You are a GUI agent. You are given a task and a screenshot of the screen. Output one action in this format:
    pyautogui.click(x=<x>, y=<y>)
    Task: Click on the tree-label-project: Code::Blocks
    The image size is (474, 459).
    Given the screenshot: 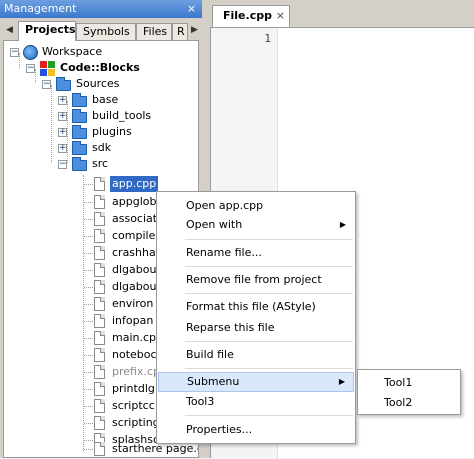 What is the action you would take?
    pyautogui.click(x=100, y=67)
    